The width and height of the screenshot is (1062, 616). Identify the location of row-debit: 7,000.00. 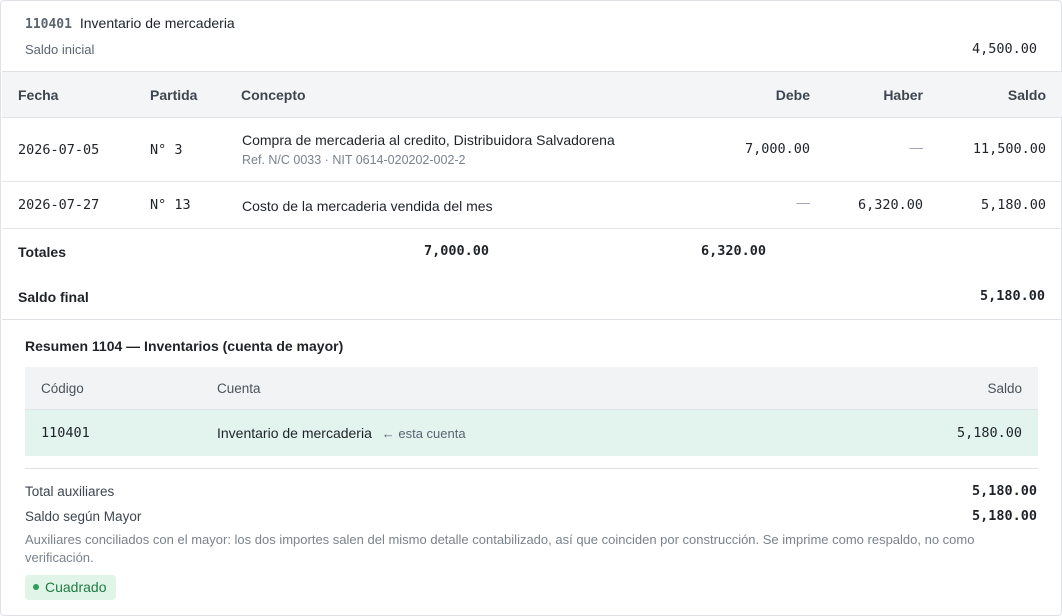
(777, 149).